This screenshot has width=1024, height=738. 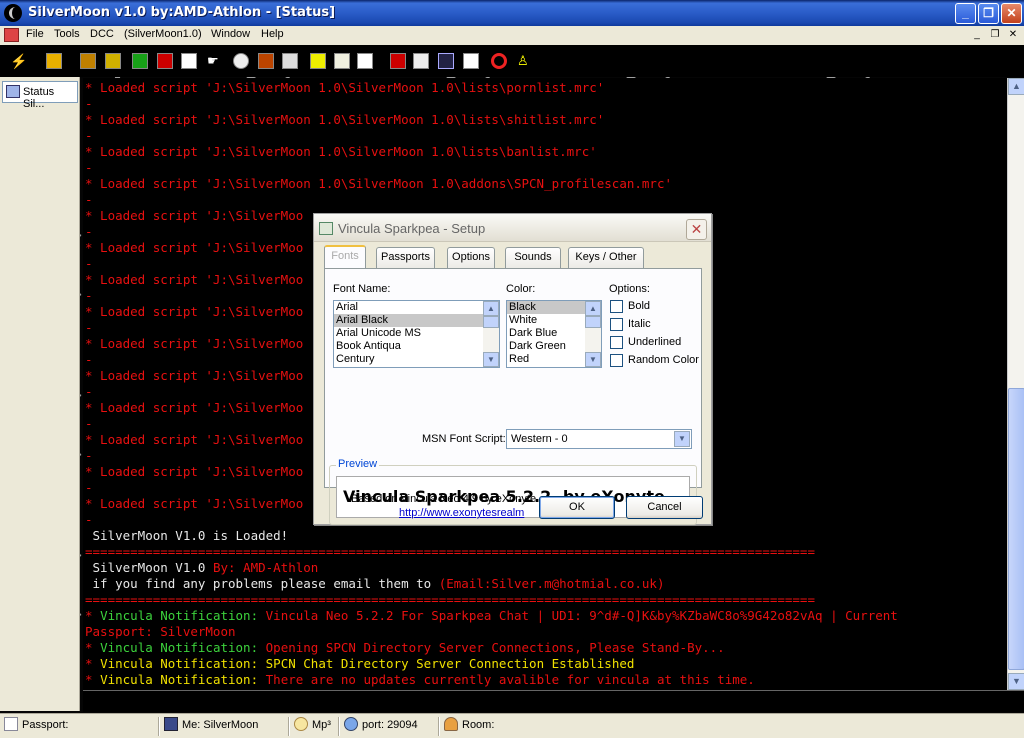 I want to click on menu-dcc: DCC, so click(x=102, y=34).